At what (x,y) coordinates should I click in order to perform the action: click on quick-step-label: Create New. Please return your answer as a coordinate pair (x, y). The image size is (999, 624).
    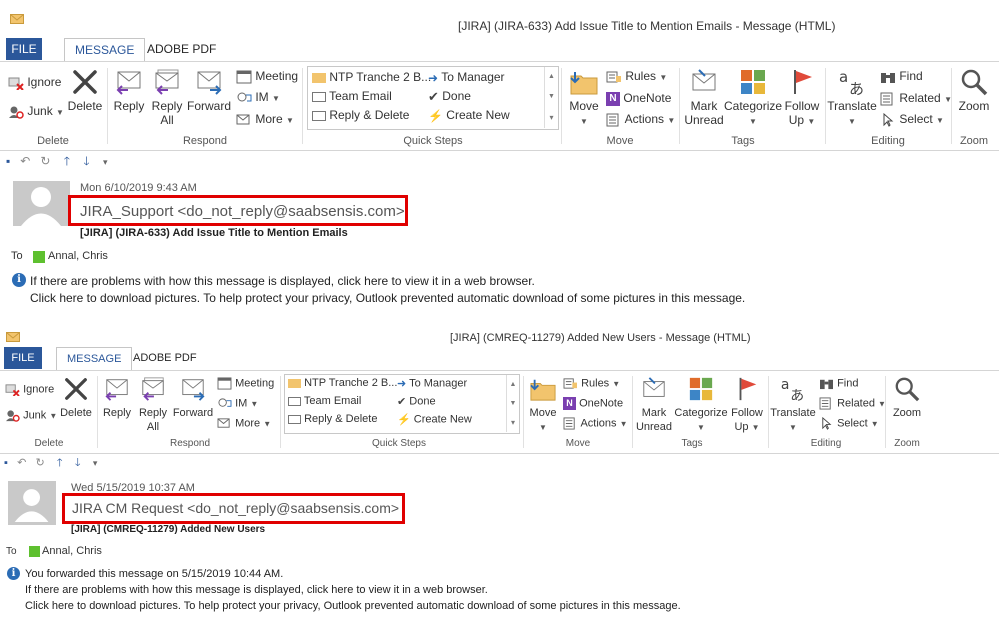
    Looking at the image, I should click on (442, 419).